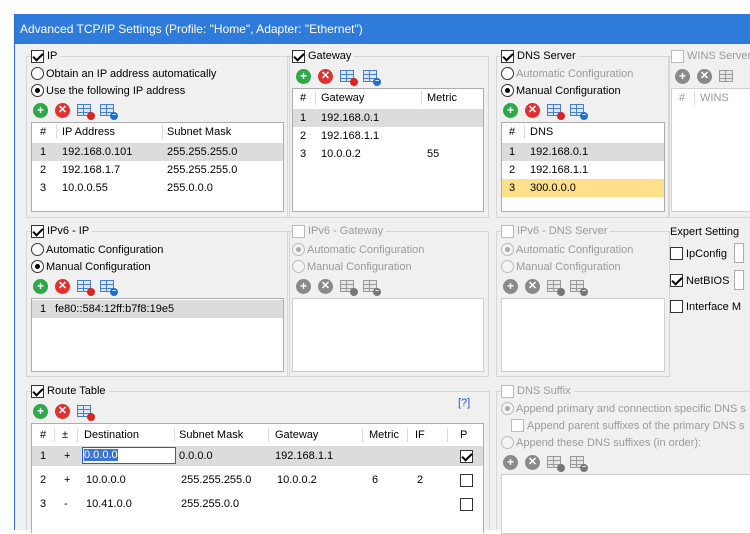 This screenshot has width=750, height=534. Describe the element at coordinates (37, 391) in the screenshot. I see `route-table-checkbox` at that location.